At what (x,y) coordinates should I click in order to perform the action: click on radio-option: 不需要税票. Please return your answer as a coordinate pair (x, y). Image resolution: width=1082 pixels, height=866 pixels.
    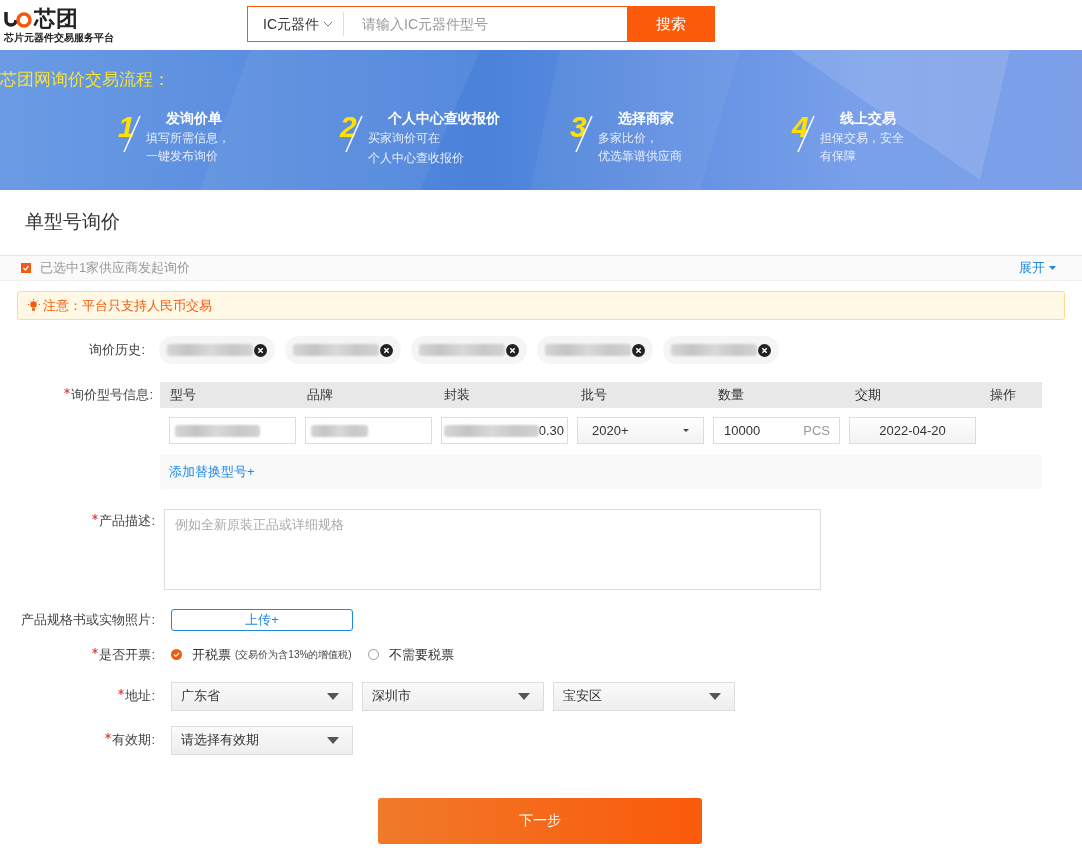
    Looking at the image, I should click on (410, 655).